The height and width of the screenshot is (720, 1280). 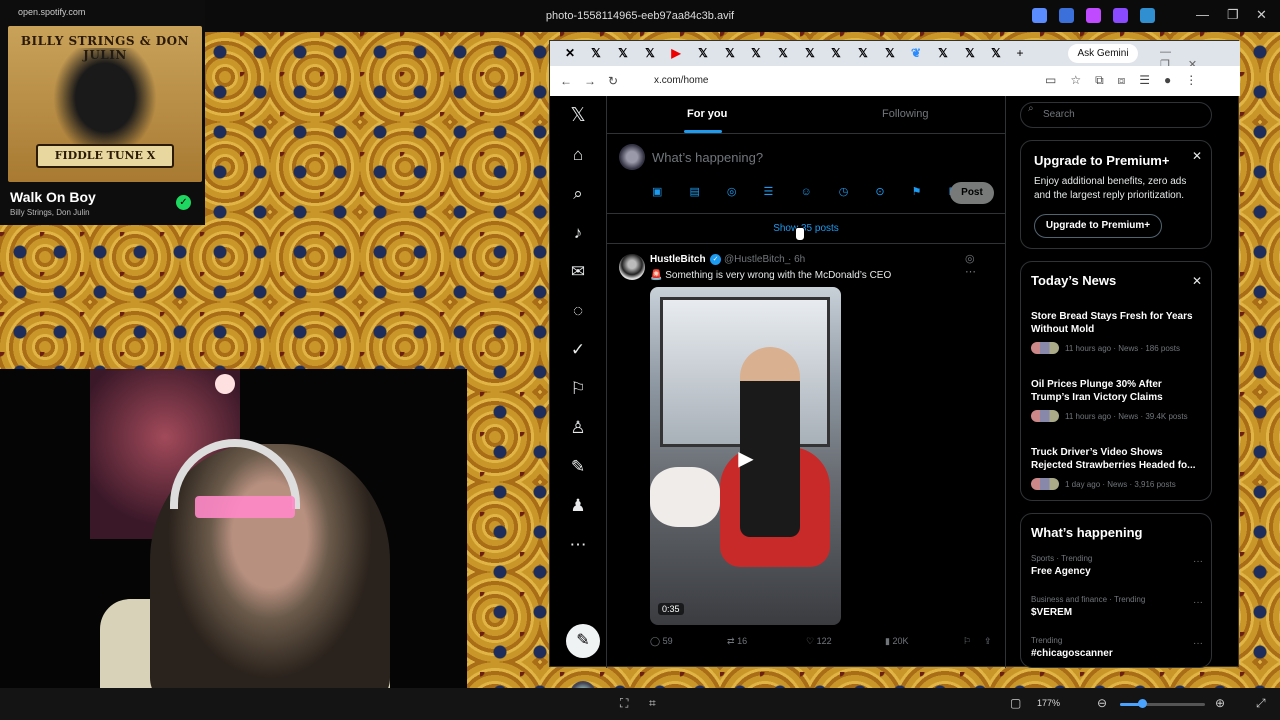 What do you see at coordinates (916, 53) in the screenshot?
I see `tab-bluesky: ❦` at bounding box center [916, 53].